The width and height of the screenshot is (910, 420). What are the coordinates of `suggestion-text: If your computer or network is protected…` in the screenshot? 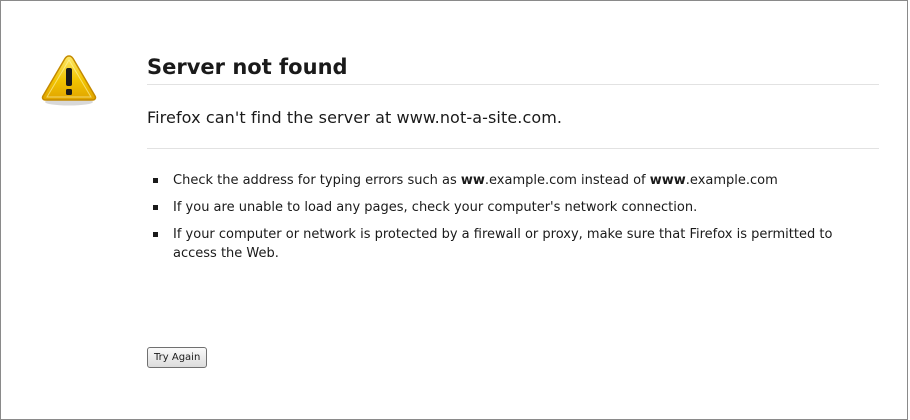 It's located at (503, 244).